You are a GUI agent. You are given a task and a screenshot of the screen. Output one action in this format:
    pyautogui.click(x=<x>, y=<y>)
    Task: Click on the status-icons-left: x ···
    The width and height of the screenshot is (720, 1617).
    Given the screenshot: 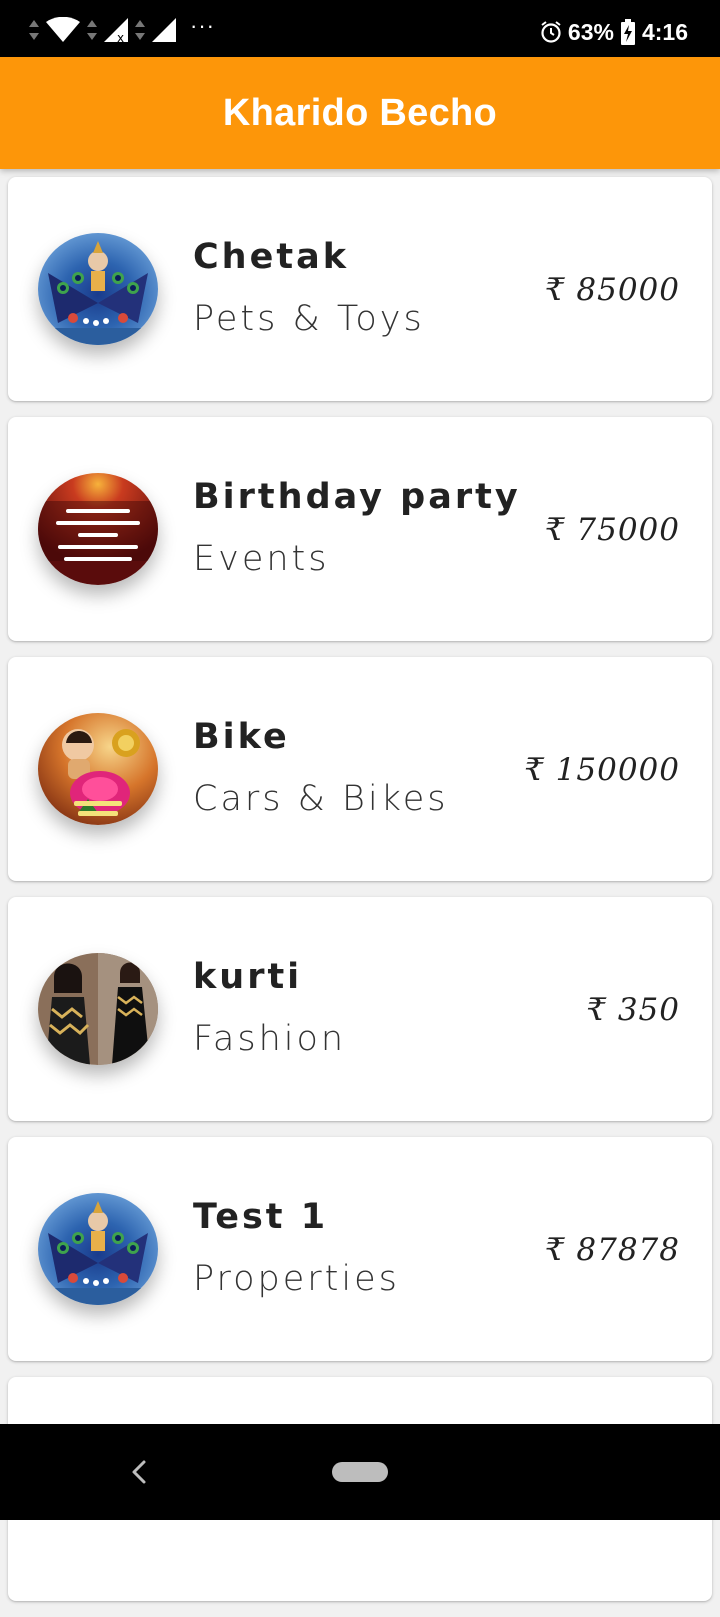 What is the action you would take?
    pyautogui.click(x=121, y=29)
    